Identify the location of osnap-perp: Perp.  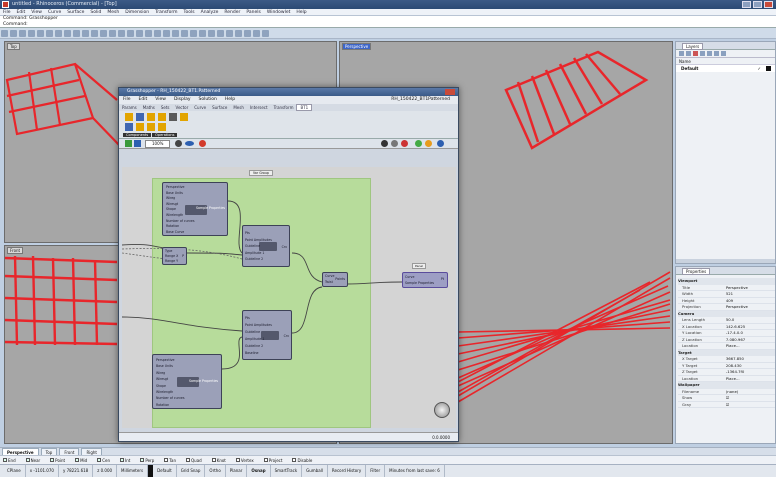
(149, 460).